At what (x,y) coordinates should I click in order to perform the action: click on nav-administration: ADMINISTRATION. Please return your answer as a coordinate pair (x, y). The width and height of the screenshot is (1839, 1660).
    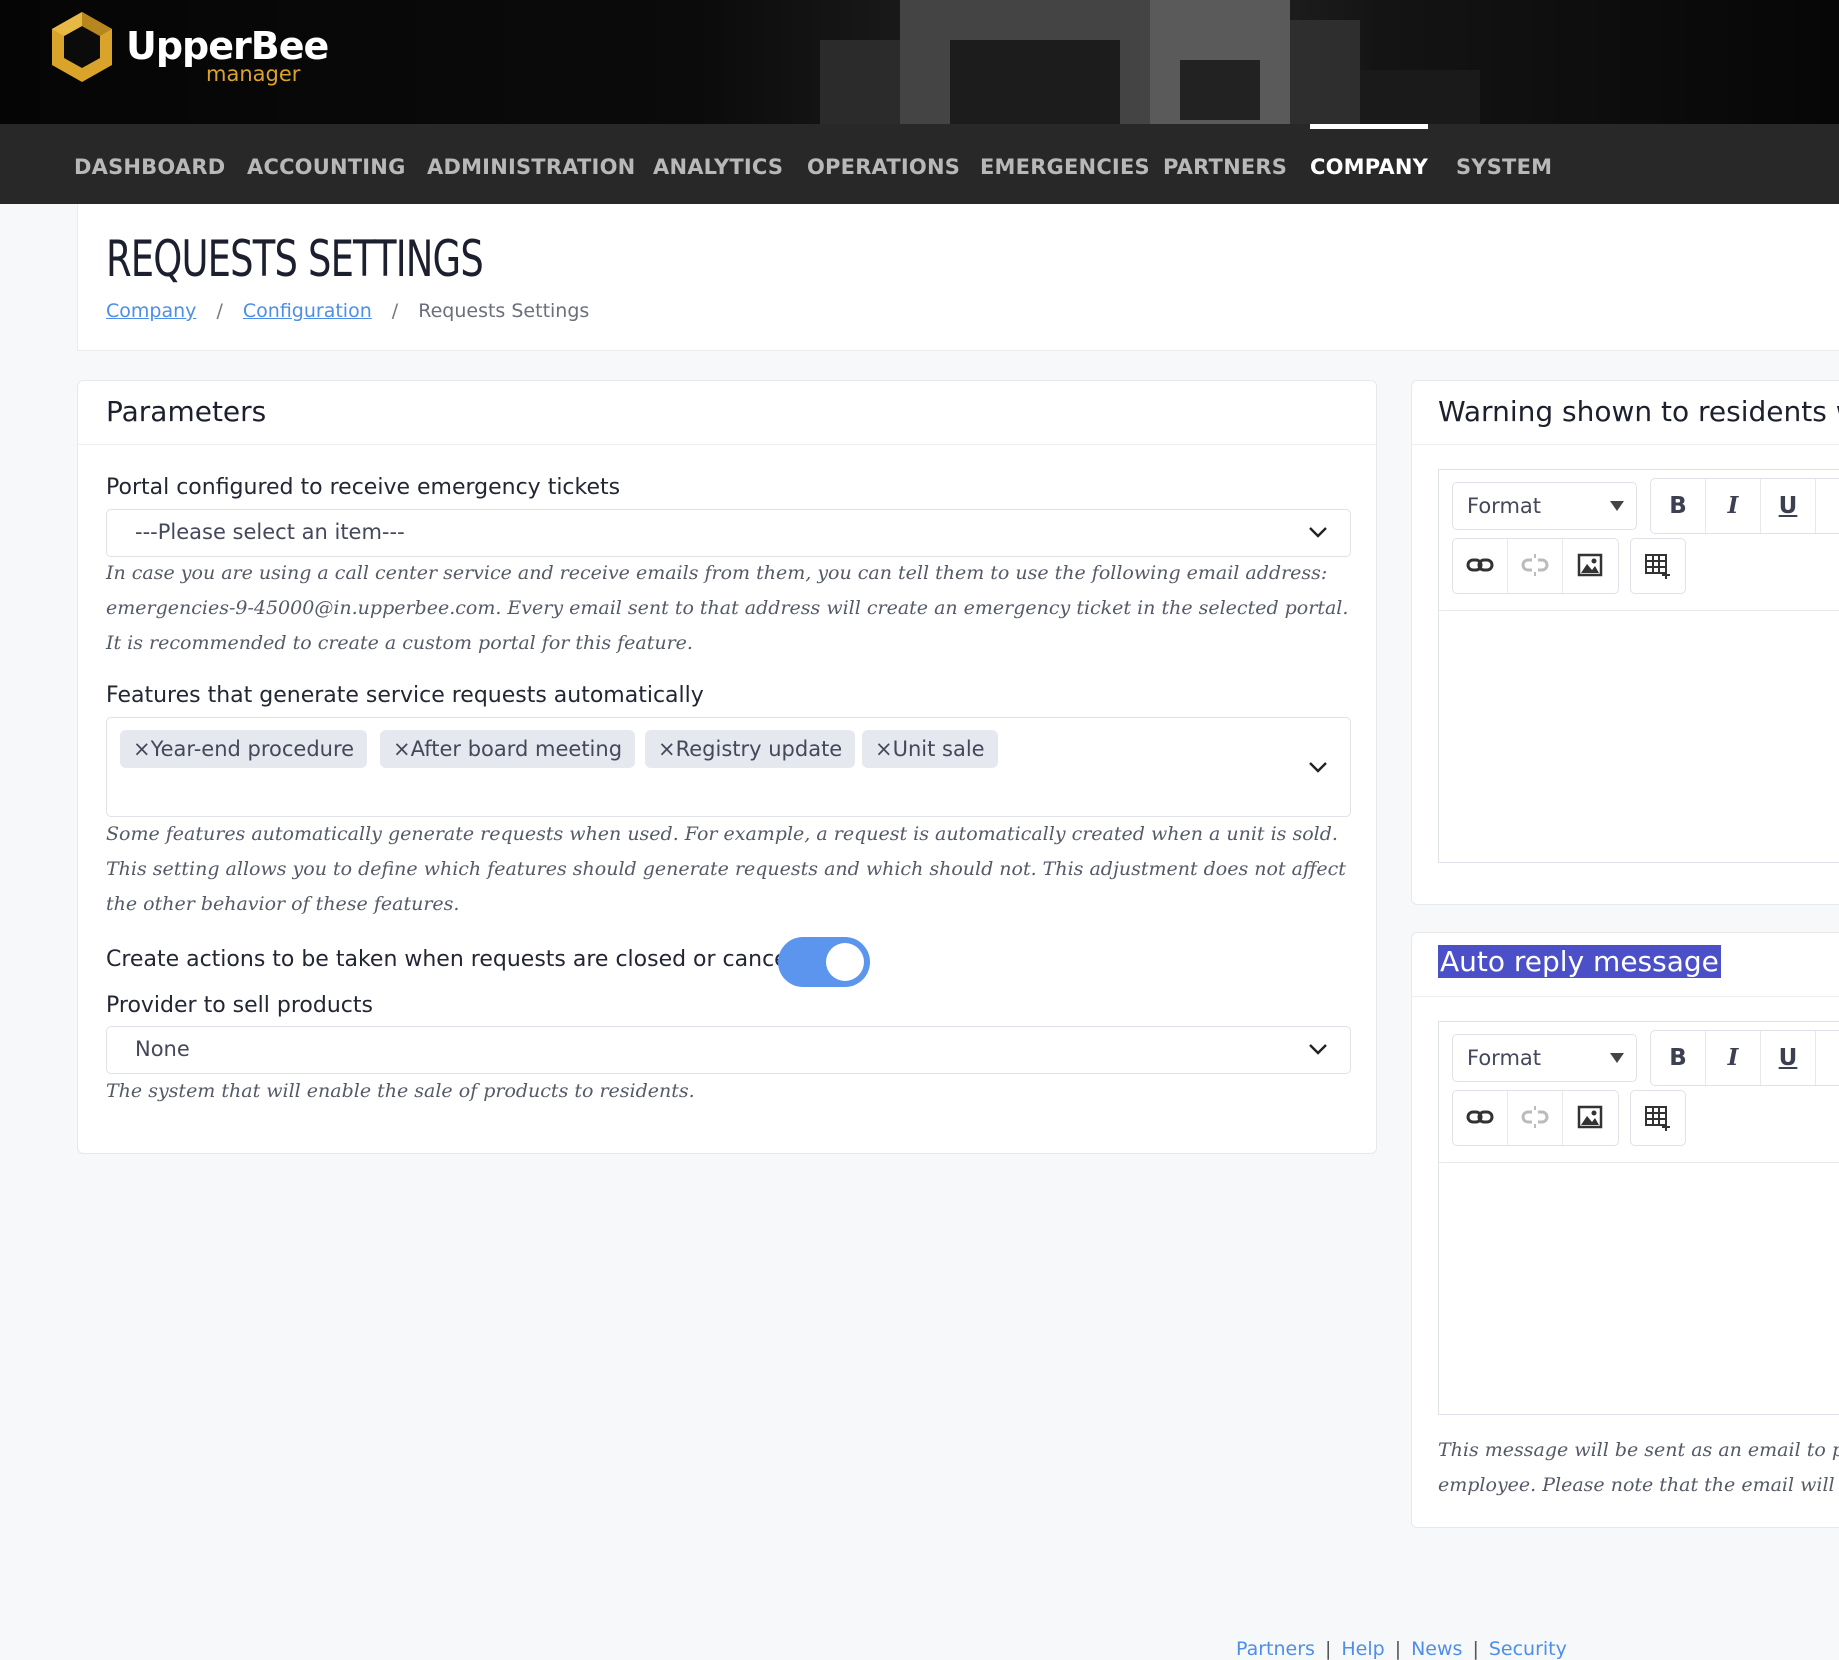
    Looking at the image, I should click on (531, 164).